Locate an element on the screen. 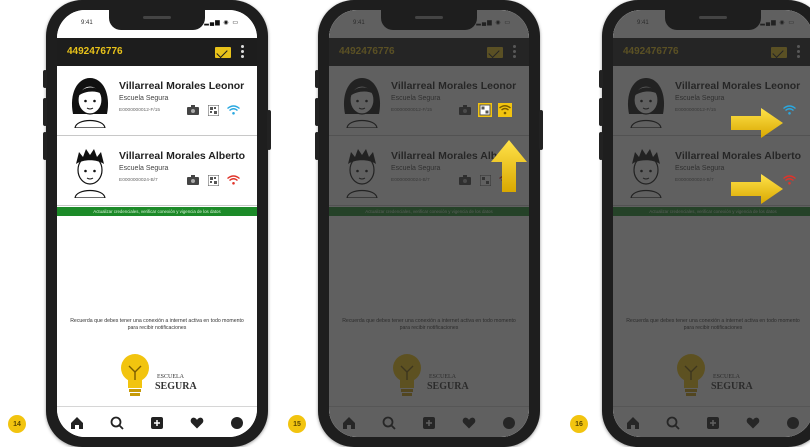 This screenshot has width=810, height=447. wifi-icon-highlighted is located at coordinates (505, 110).